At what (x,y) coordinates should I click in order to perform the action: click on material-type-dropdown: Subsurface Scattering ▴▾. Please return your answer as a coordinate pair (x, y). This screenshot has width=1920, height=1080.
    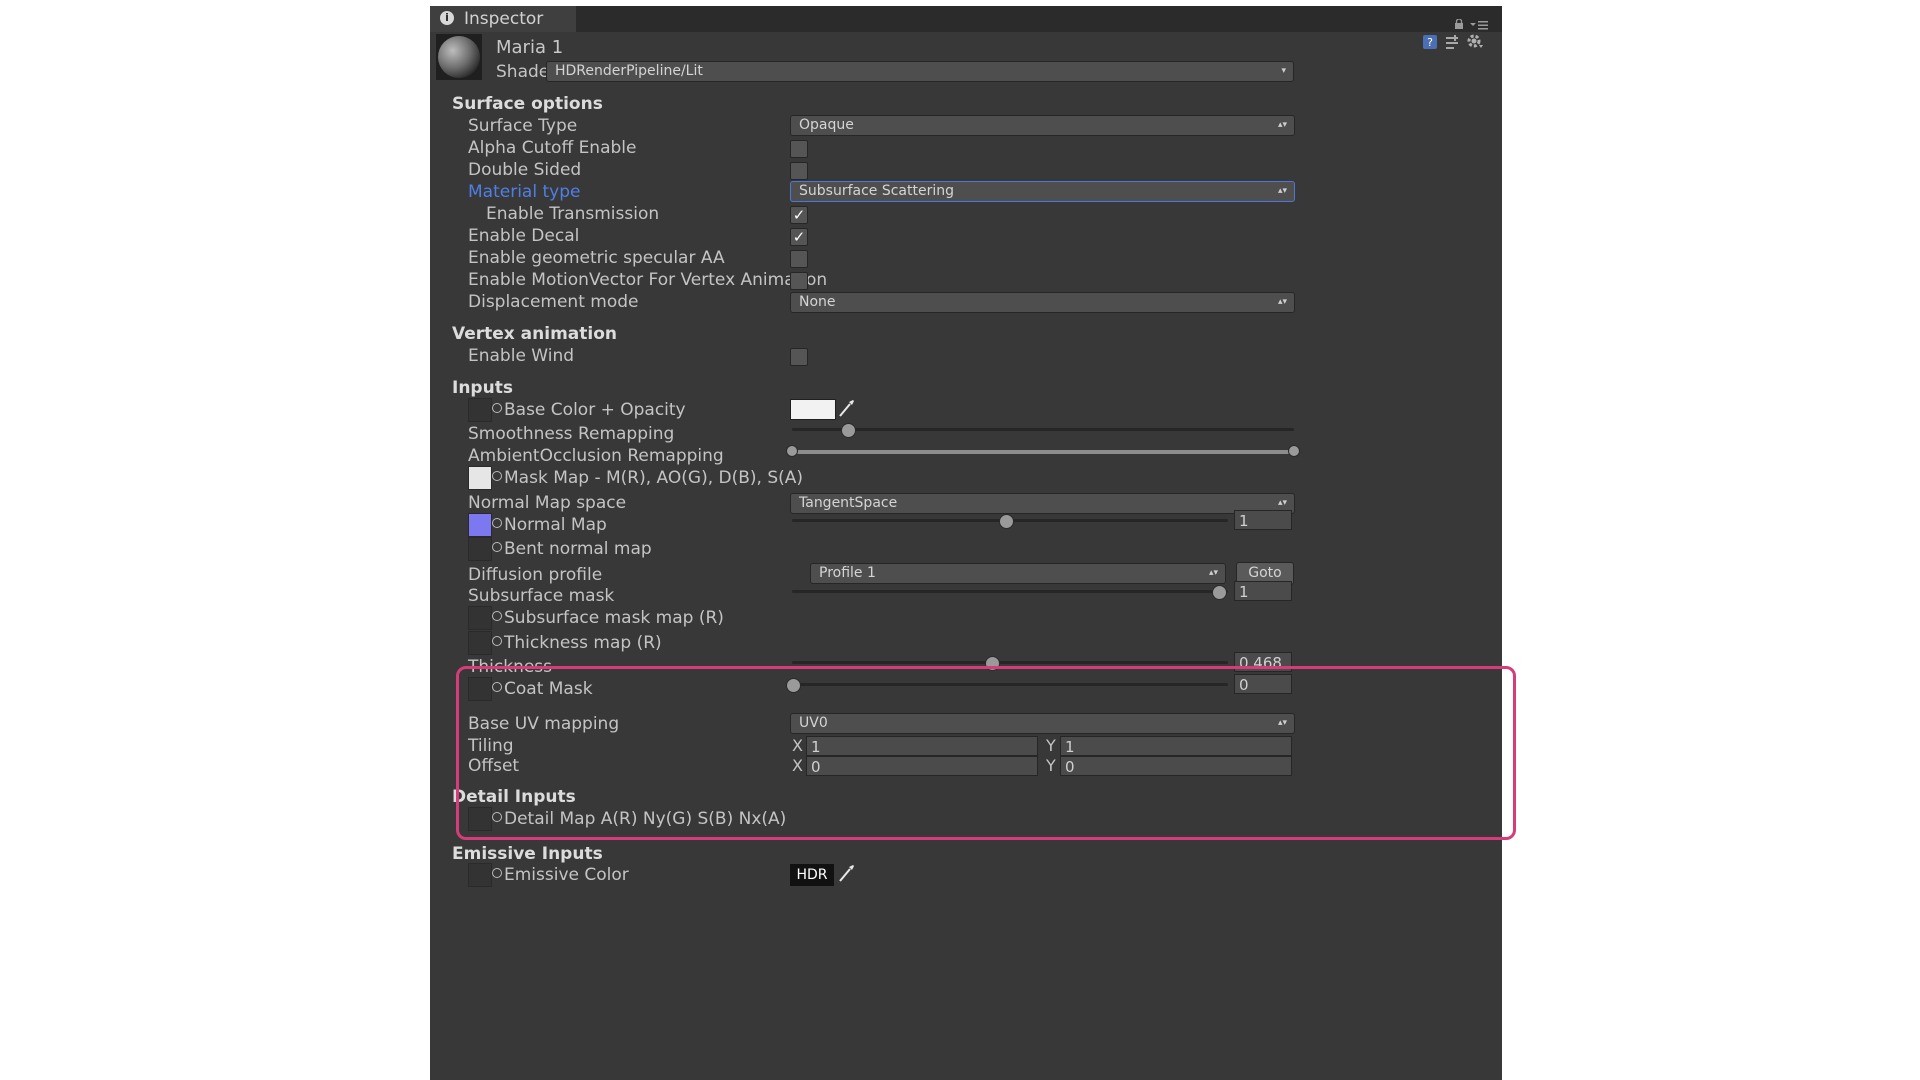
    Looking at the image, I should click on (1042, 191).